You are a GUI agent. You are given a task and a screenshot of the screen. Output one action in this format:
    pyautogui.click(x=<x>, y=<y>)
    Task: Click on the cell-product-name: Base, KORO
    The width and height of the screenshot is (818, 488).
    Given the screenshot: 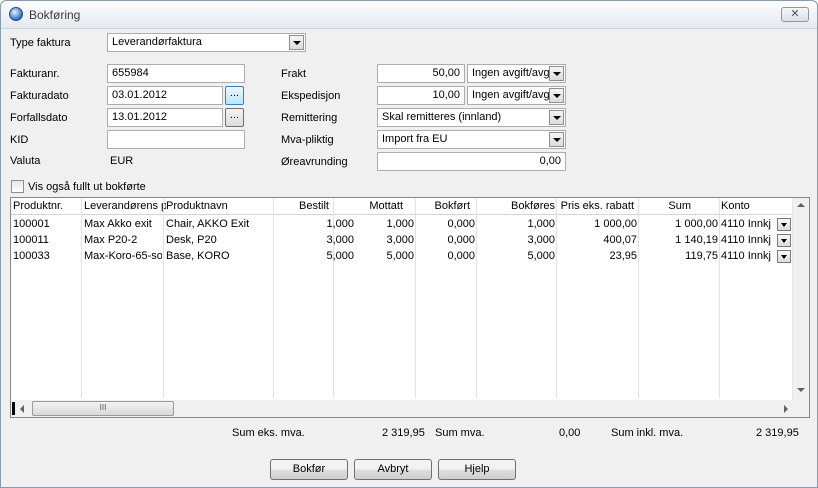 What is the action you would take?
    pyautogui.click(x=198, y=256)
    